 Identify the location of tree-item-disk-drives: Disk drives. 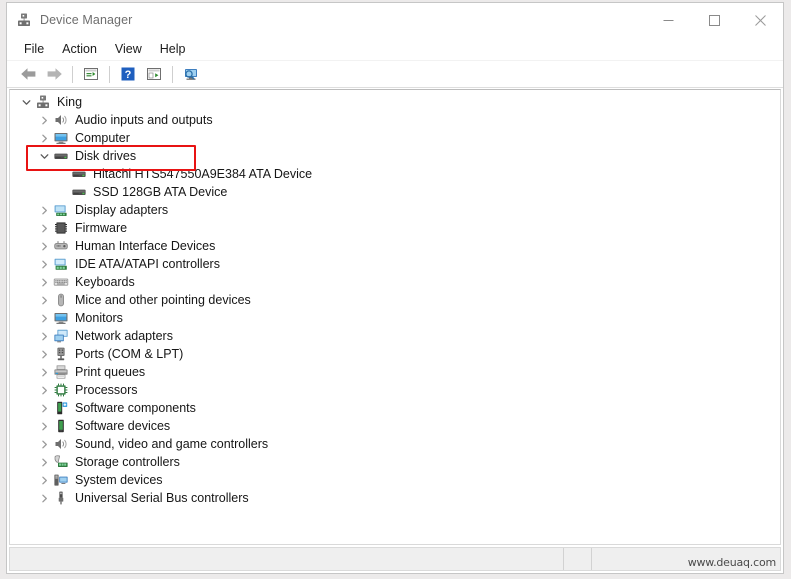
(395, 156).